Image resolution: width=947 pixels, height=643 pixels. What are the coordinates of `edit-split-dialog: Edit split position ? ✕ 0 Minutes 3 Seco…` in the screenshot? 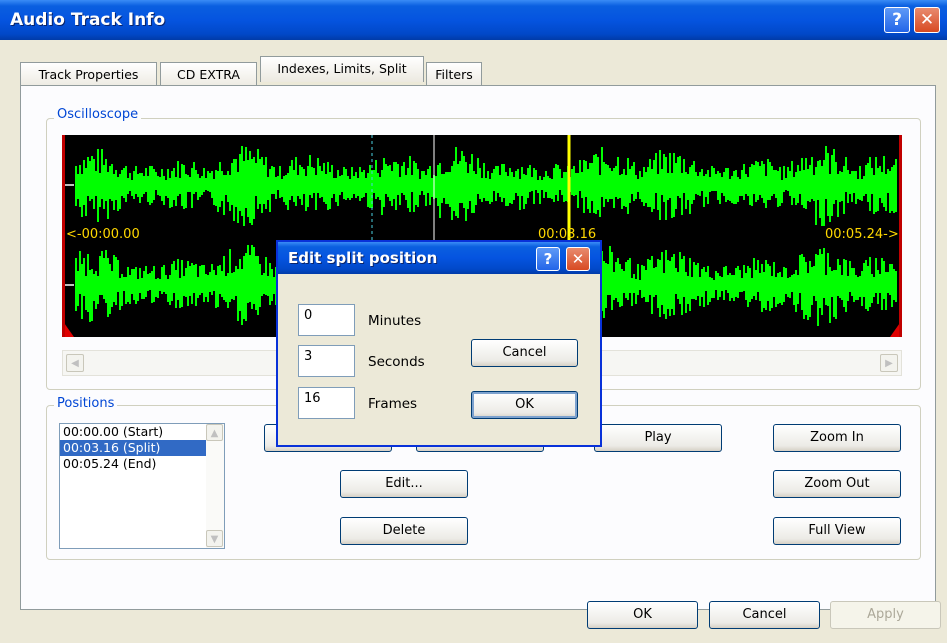 It's located at (439, 343).